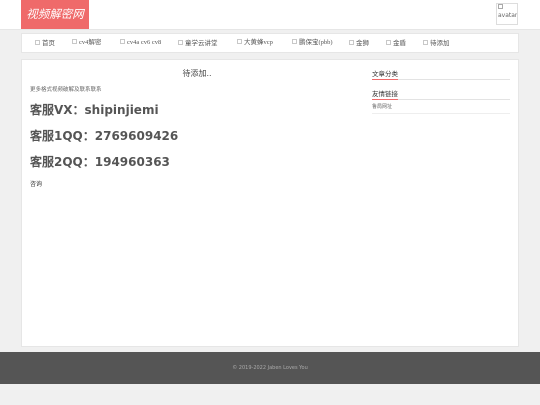  I want to click on top-header: 视频解密网 avatar, so click(270, 15).